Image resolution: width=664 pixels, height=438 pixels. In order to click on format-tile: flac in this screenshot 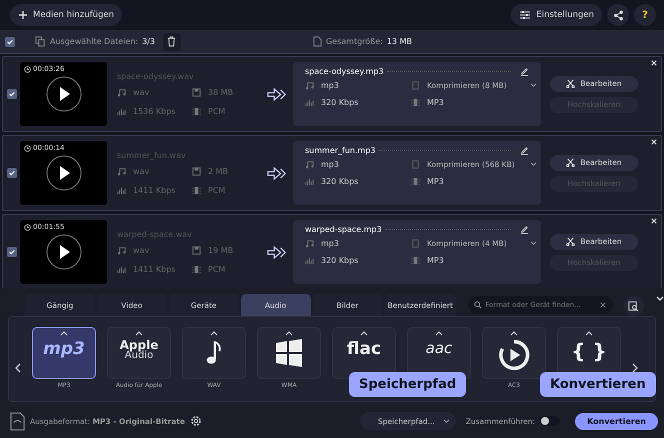, I will do `click(364, 353)`.